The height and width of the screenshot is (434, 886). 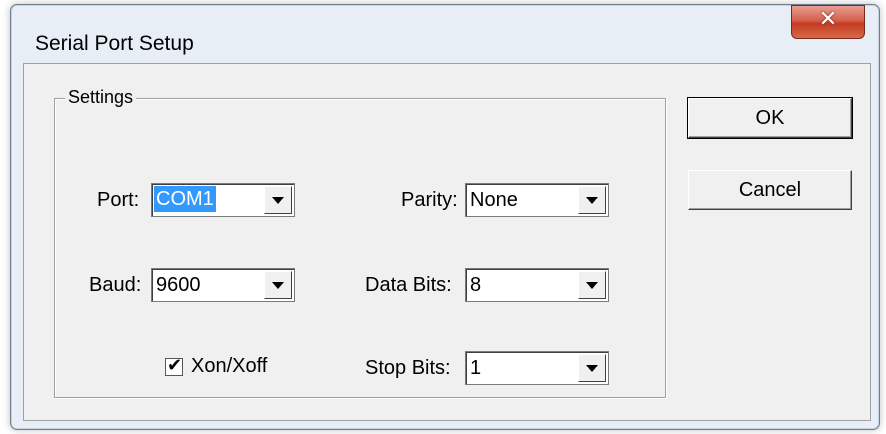 I want to click on cancel-button: Cancel, so click(x=770, y=190).